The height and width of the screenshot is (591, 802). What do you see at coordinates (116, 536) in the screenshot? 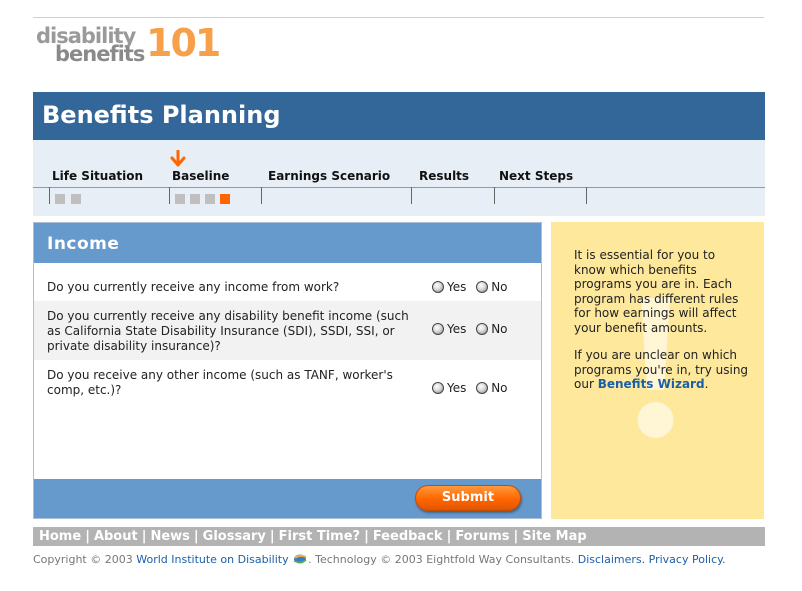
I see `footer-link-about: About` at bounding box center [116, 536].